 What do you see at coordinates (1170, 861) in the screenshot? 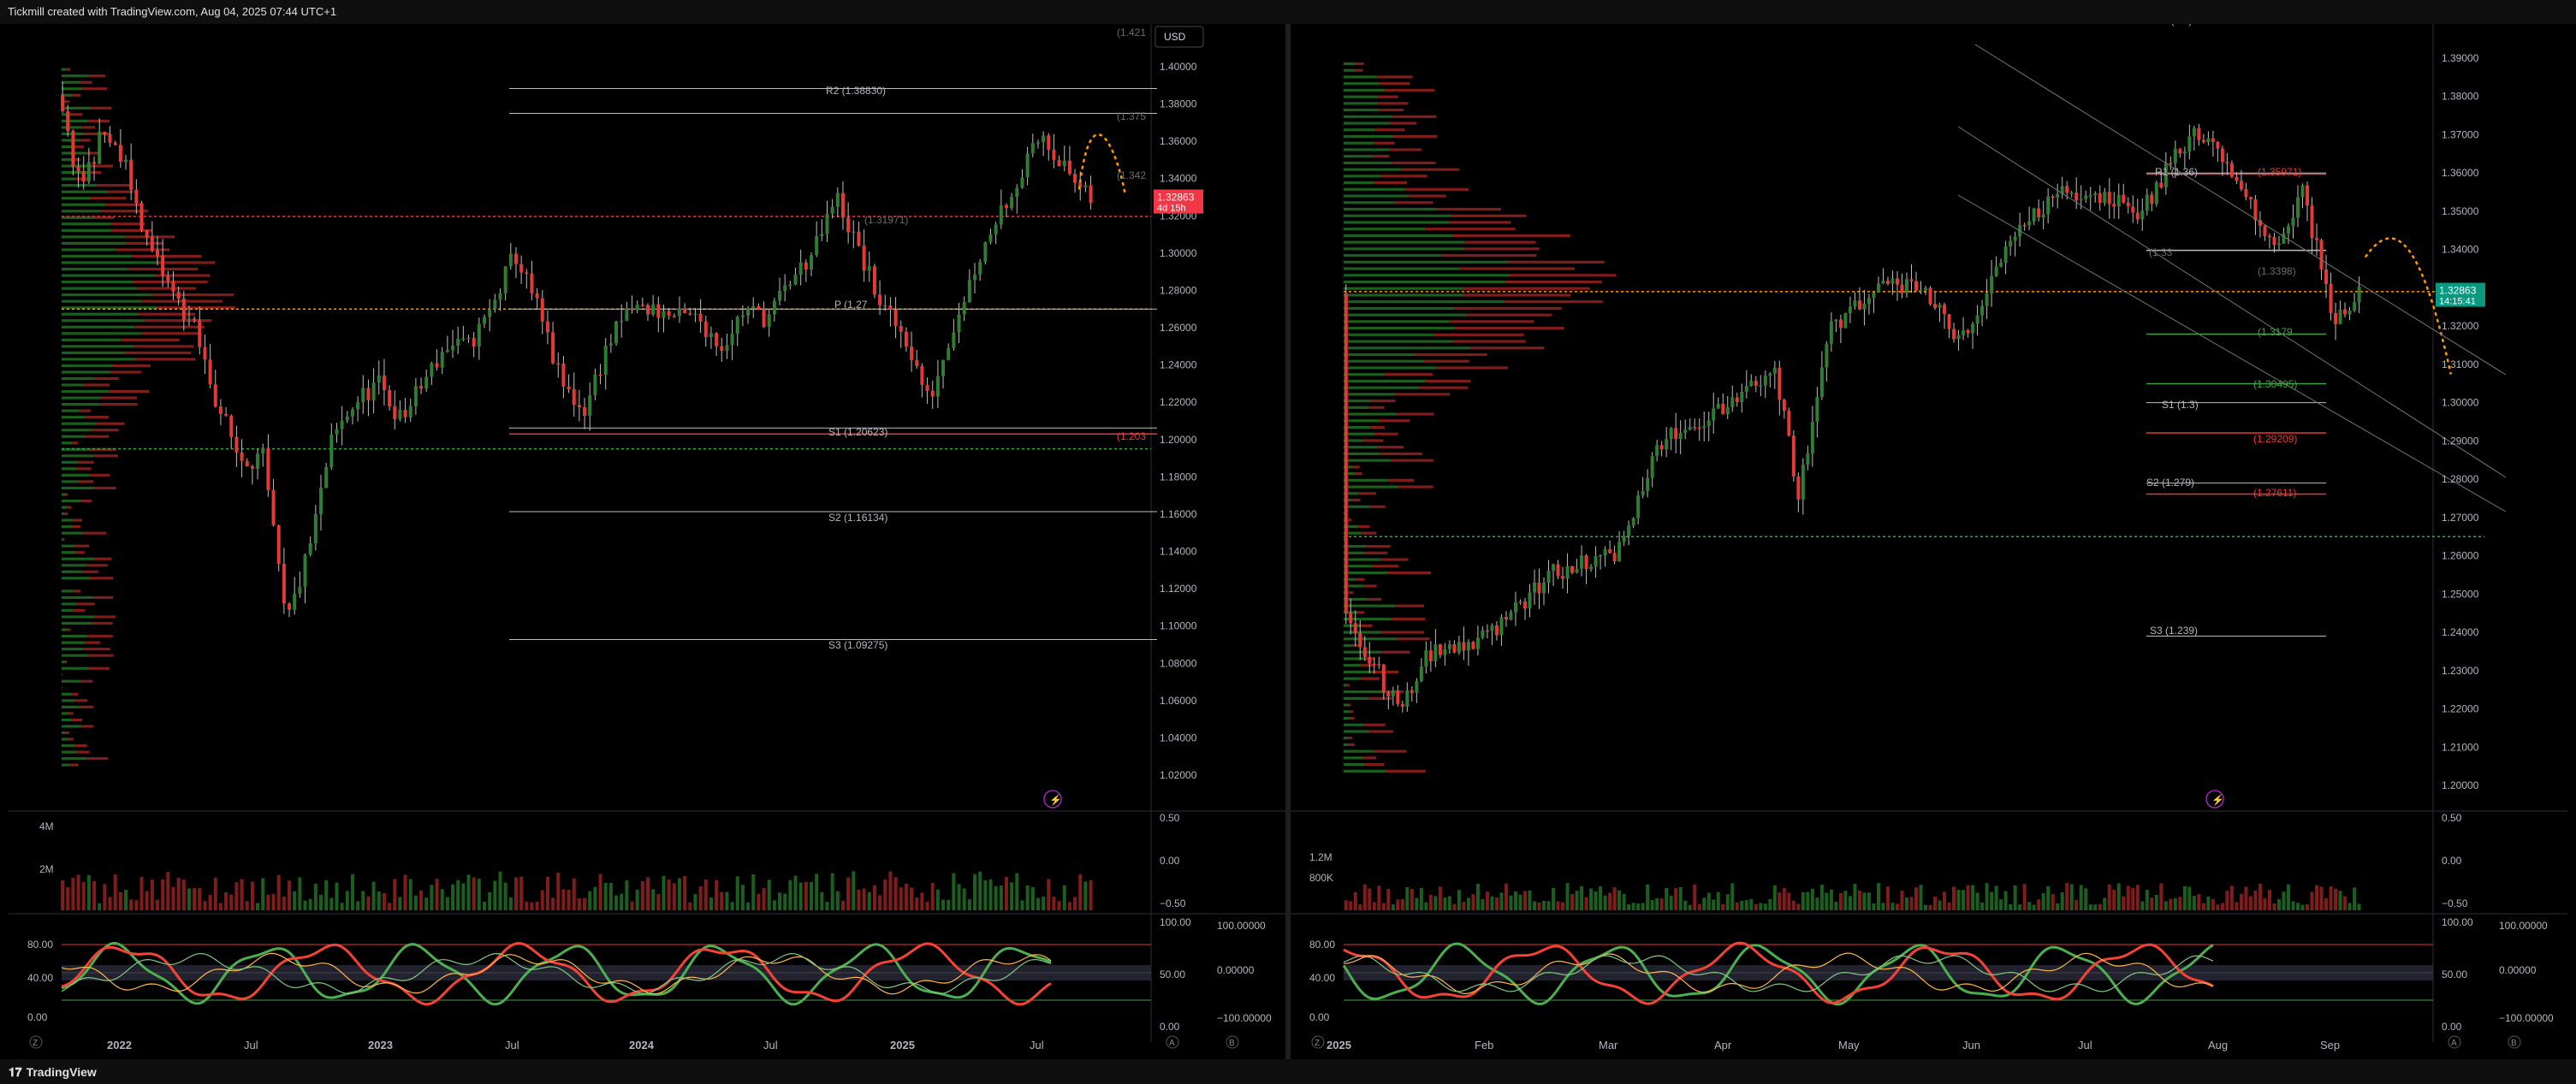
I see `volume-scale-label: 0.00` at bounding box center [1170, 861].